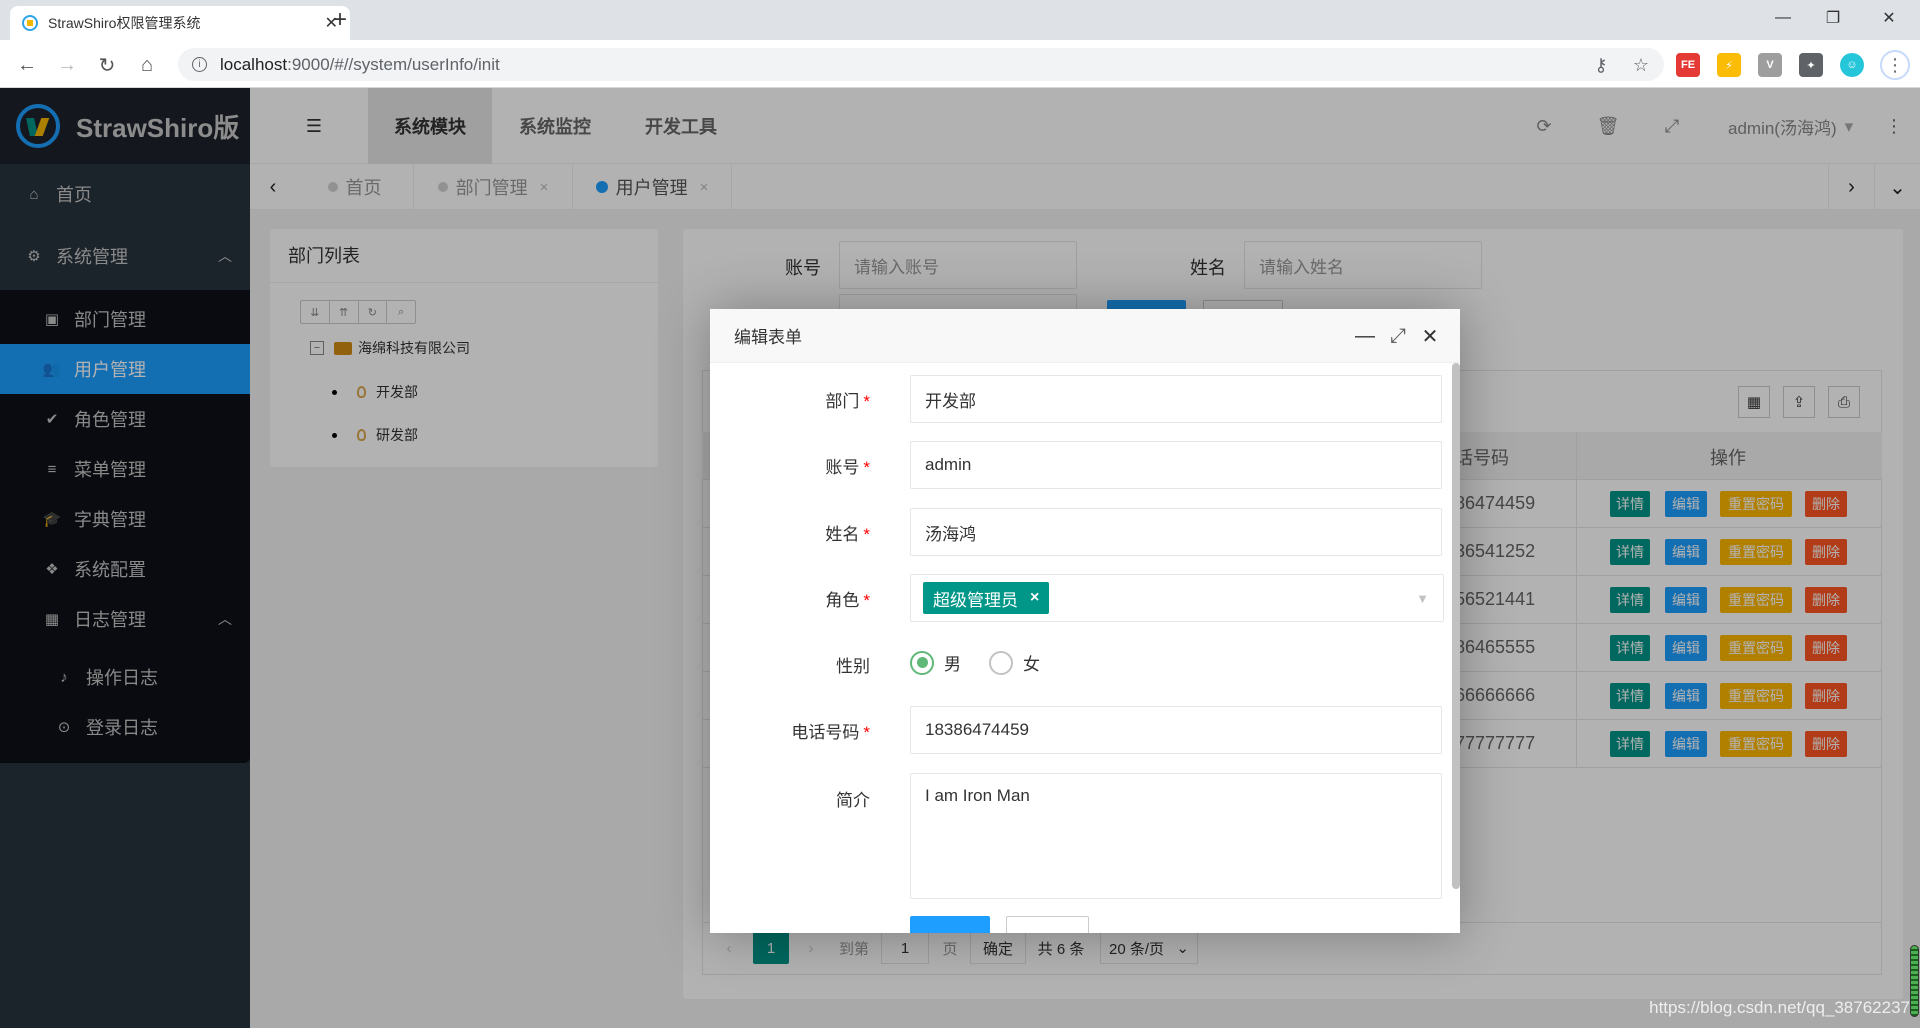 The width and height of the screenshot is (1920, 1028). Describe the element at coordinates (1430, 336) in the screenshot. I see `dialog-close-icon: ✕` at that location.